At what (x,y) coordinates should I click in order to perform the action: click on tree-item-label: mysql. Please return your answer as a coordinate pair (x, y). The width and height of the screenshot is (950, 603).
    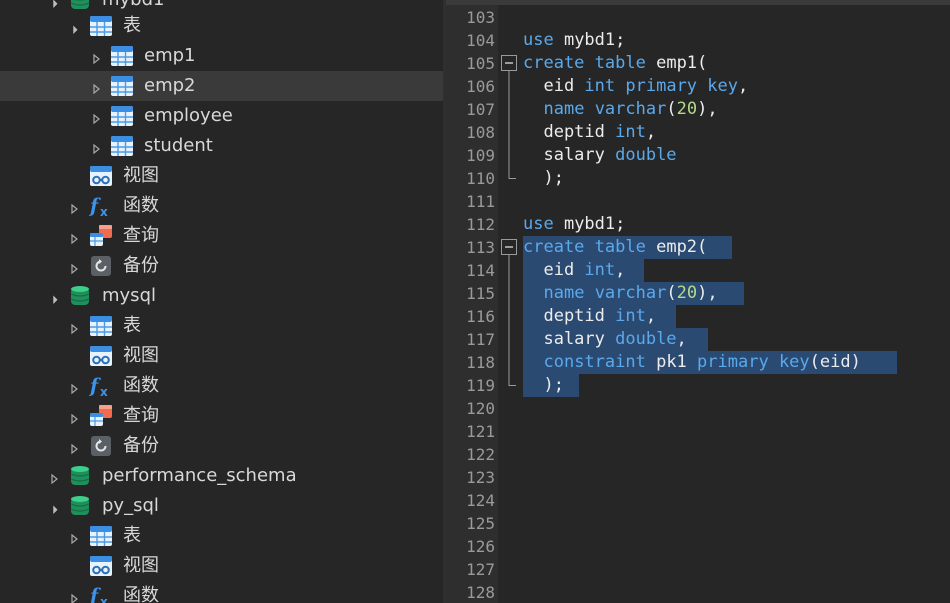
    Looking at the image, I should click on (129, 295).